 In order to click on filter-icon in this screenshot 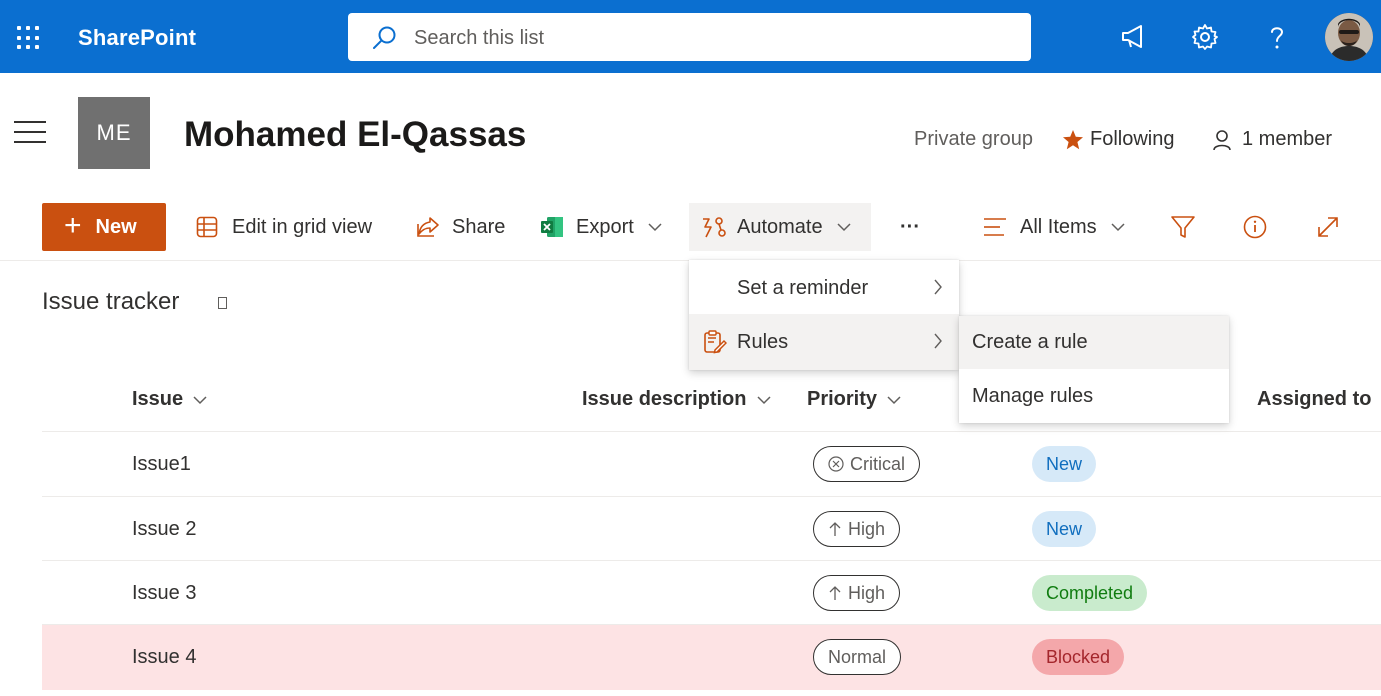, I will do `click(1183, 227)`.